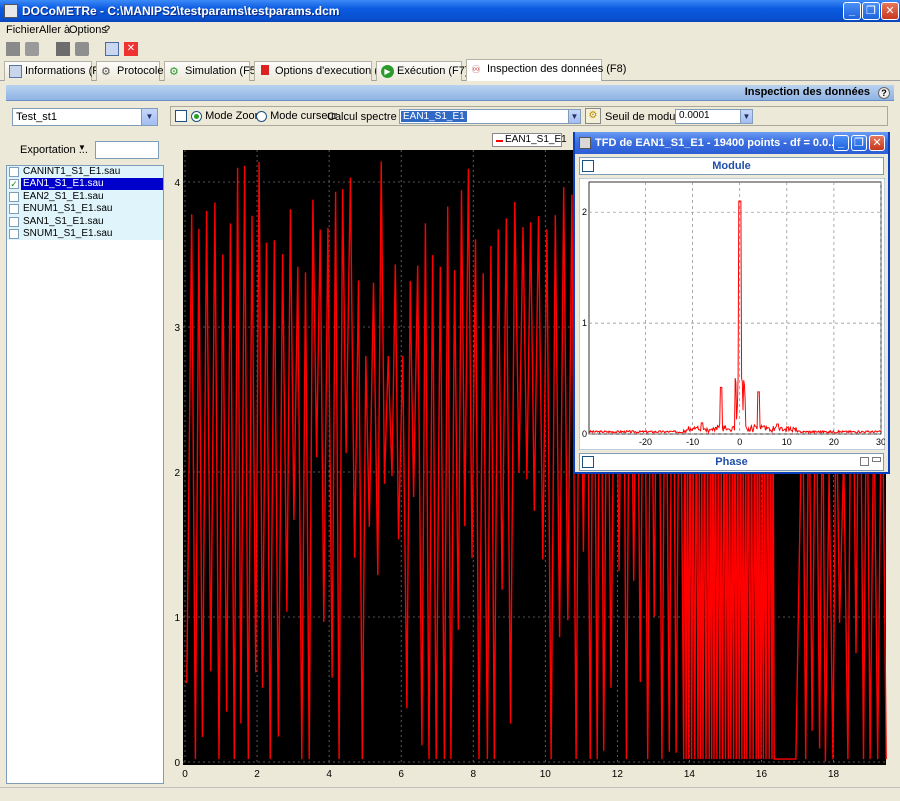 The height and width of the screenshot is (801, 900). What do you see at coordinates (261, 116) in the screenshot?
I see `radio-off-icon` at bounding box center [261, 116].